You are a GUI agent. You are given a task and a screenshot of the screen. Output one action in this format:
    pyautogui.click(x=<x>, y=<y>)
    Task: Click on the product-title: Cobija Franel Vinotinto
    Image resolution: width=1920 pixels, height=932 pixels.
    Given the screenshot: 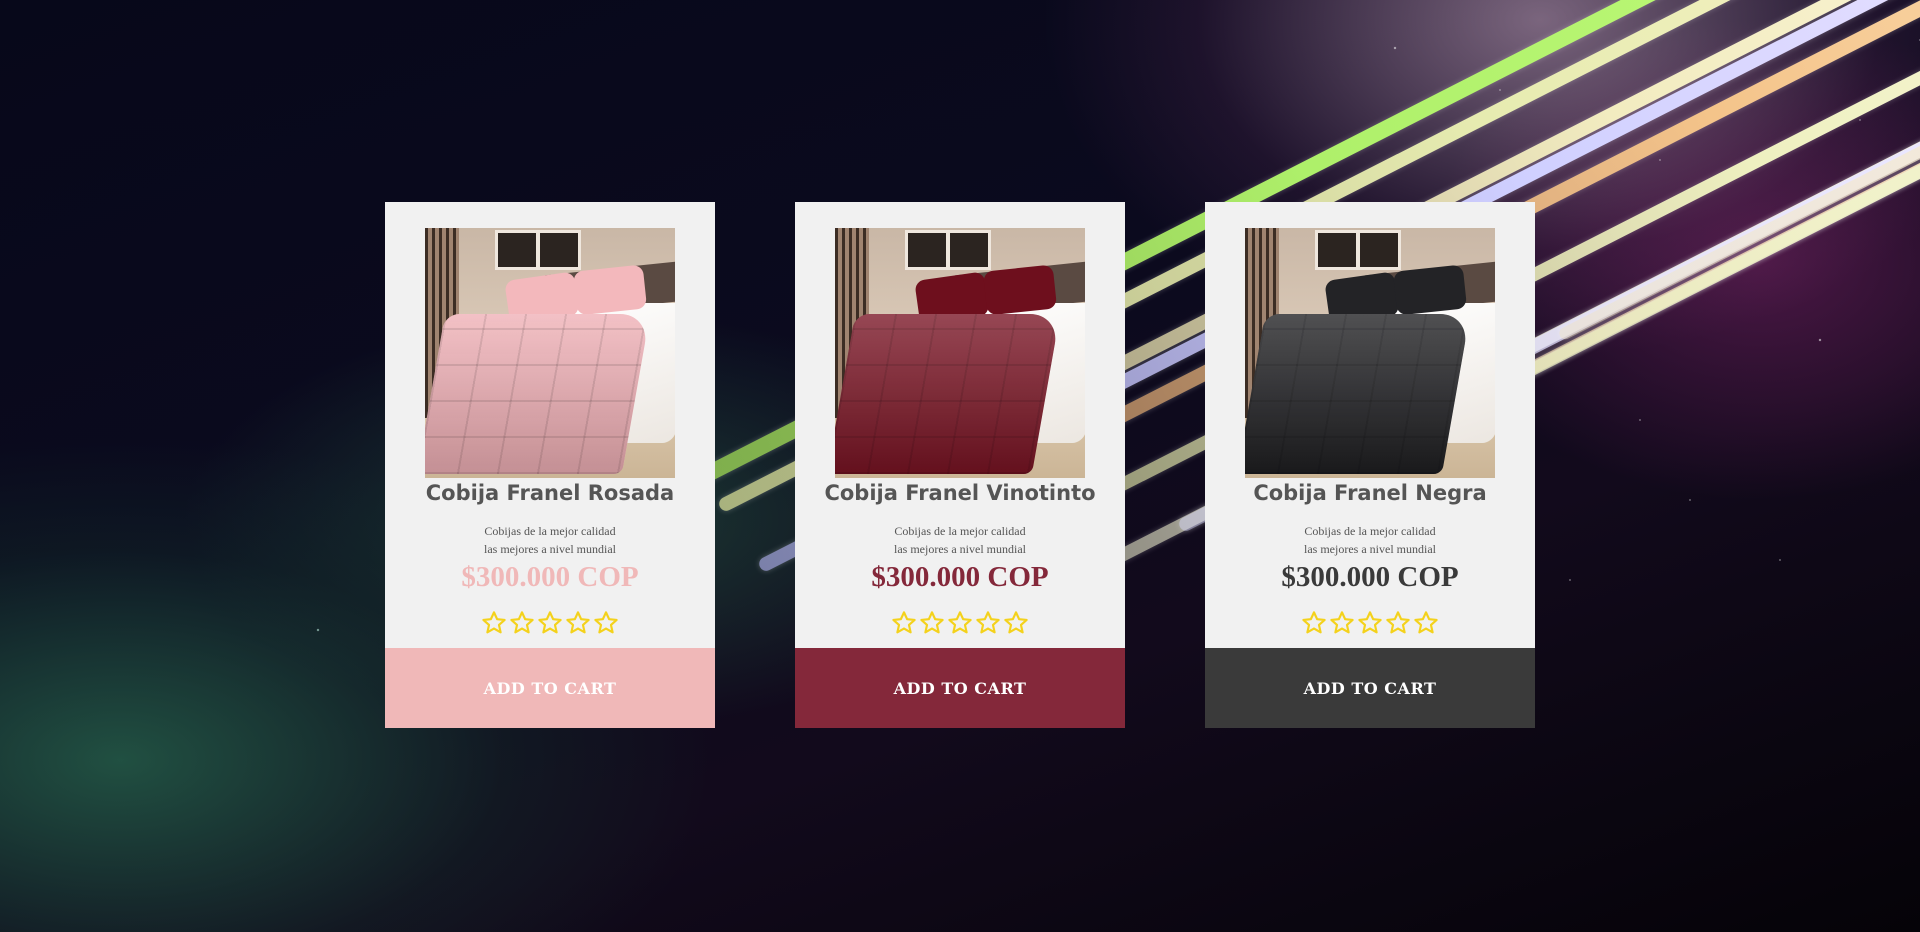 What is the action you would take?
    pyautogui.click(x=960, y=493)
    